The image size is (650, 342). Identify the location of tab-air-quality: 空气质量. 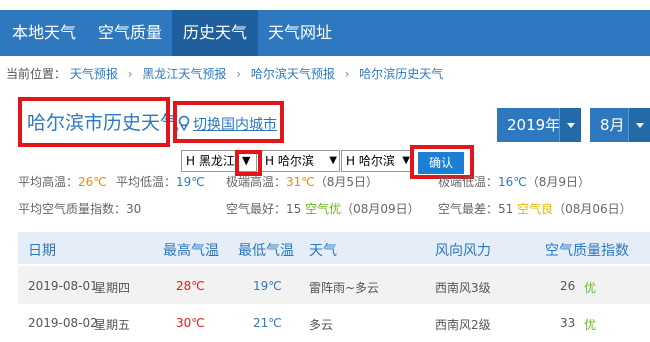
(130, 33).